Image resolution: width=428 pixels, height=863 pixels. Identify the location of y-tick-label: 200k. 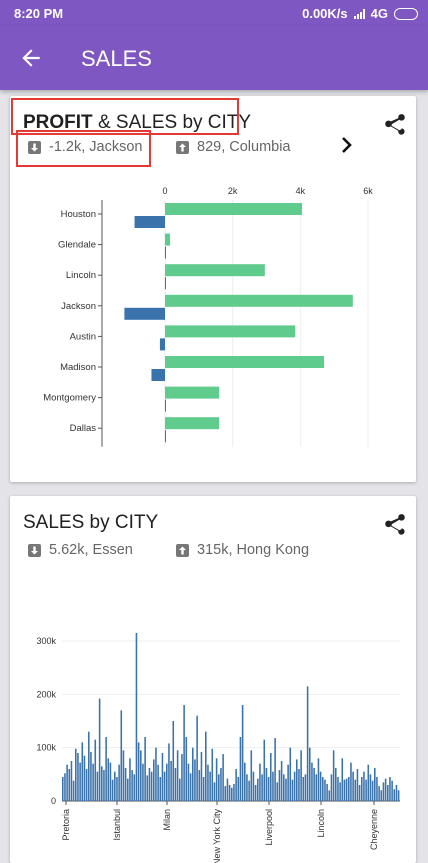
(46, 694).